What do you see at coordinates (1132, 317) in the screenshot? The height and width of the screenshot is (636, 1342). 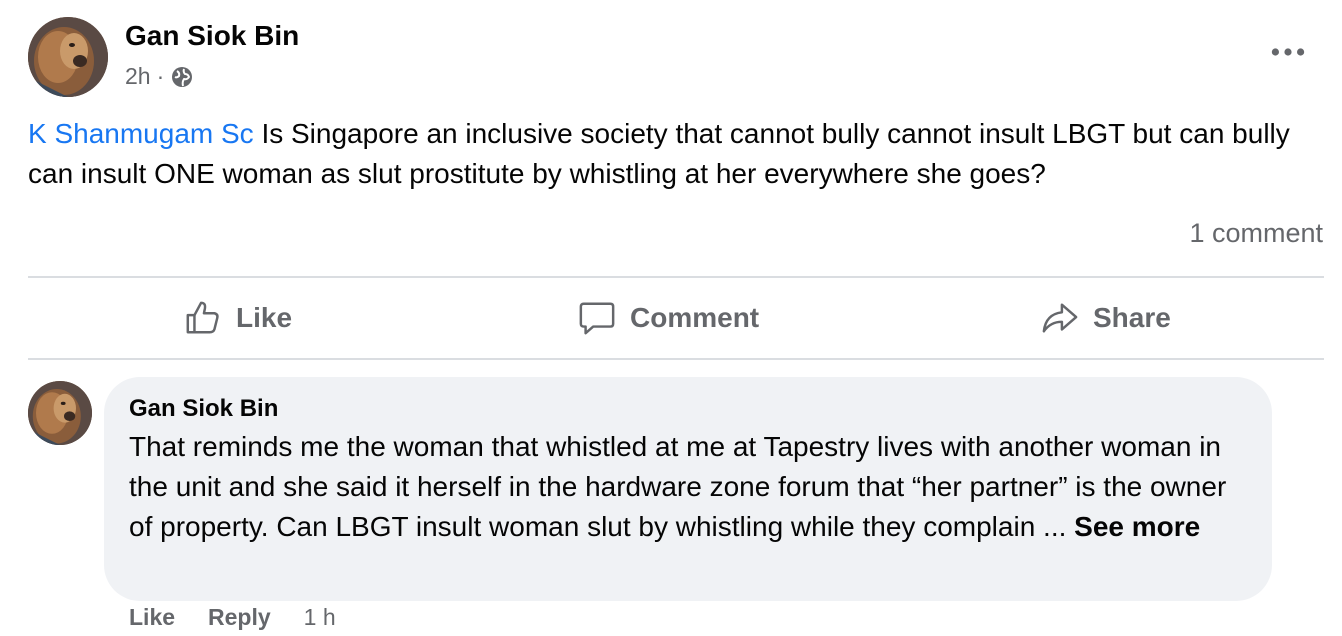 I see `share-label: Share` at bounding box center [1132, 317].